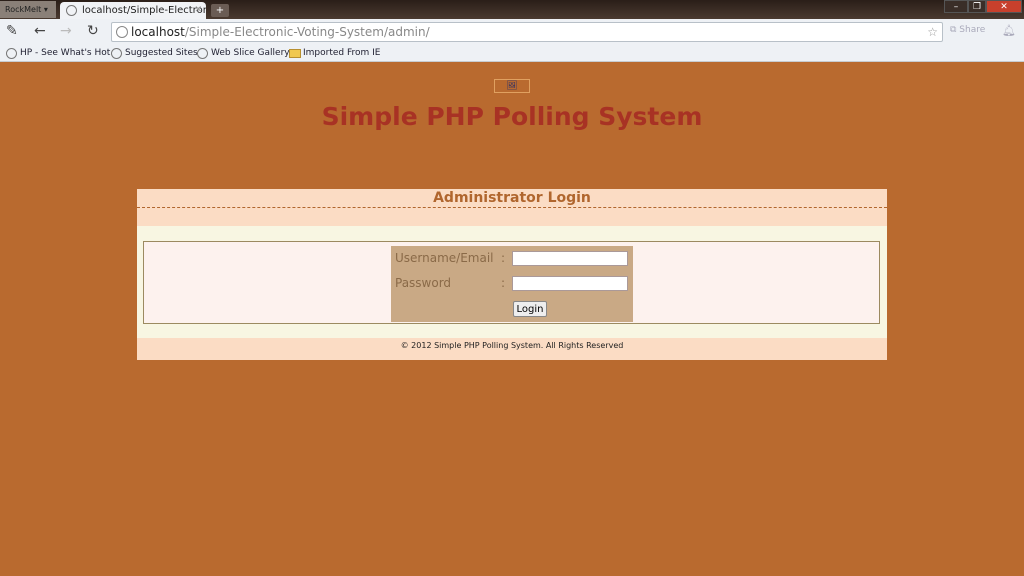  What do you see at coordinates (28, 9) in the screenshot?
I see `rockmelt-menu: RockMelt ▾` at bounding box center [28, 9].